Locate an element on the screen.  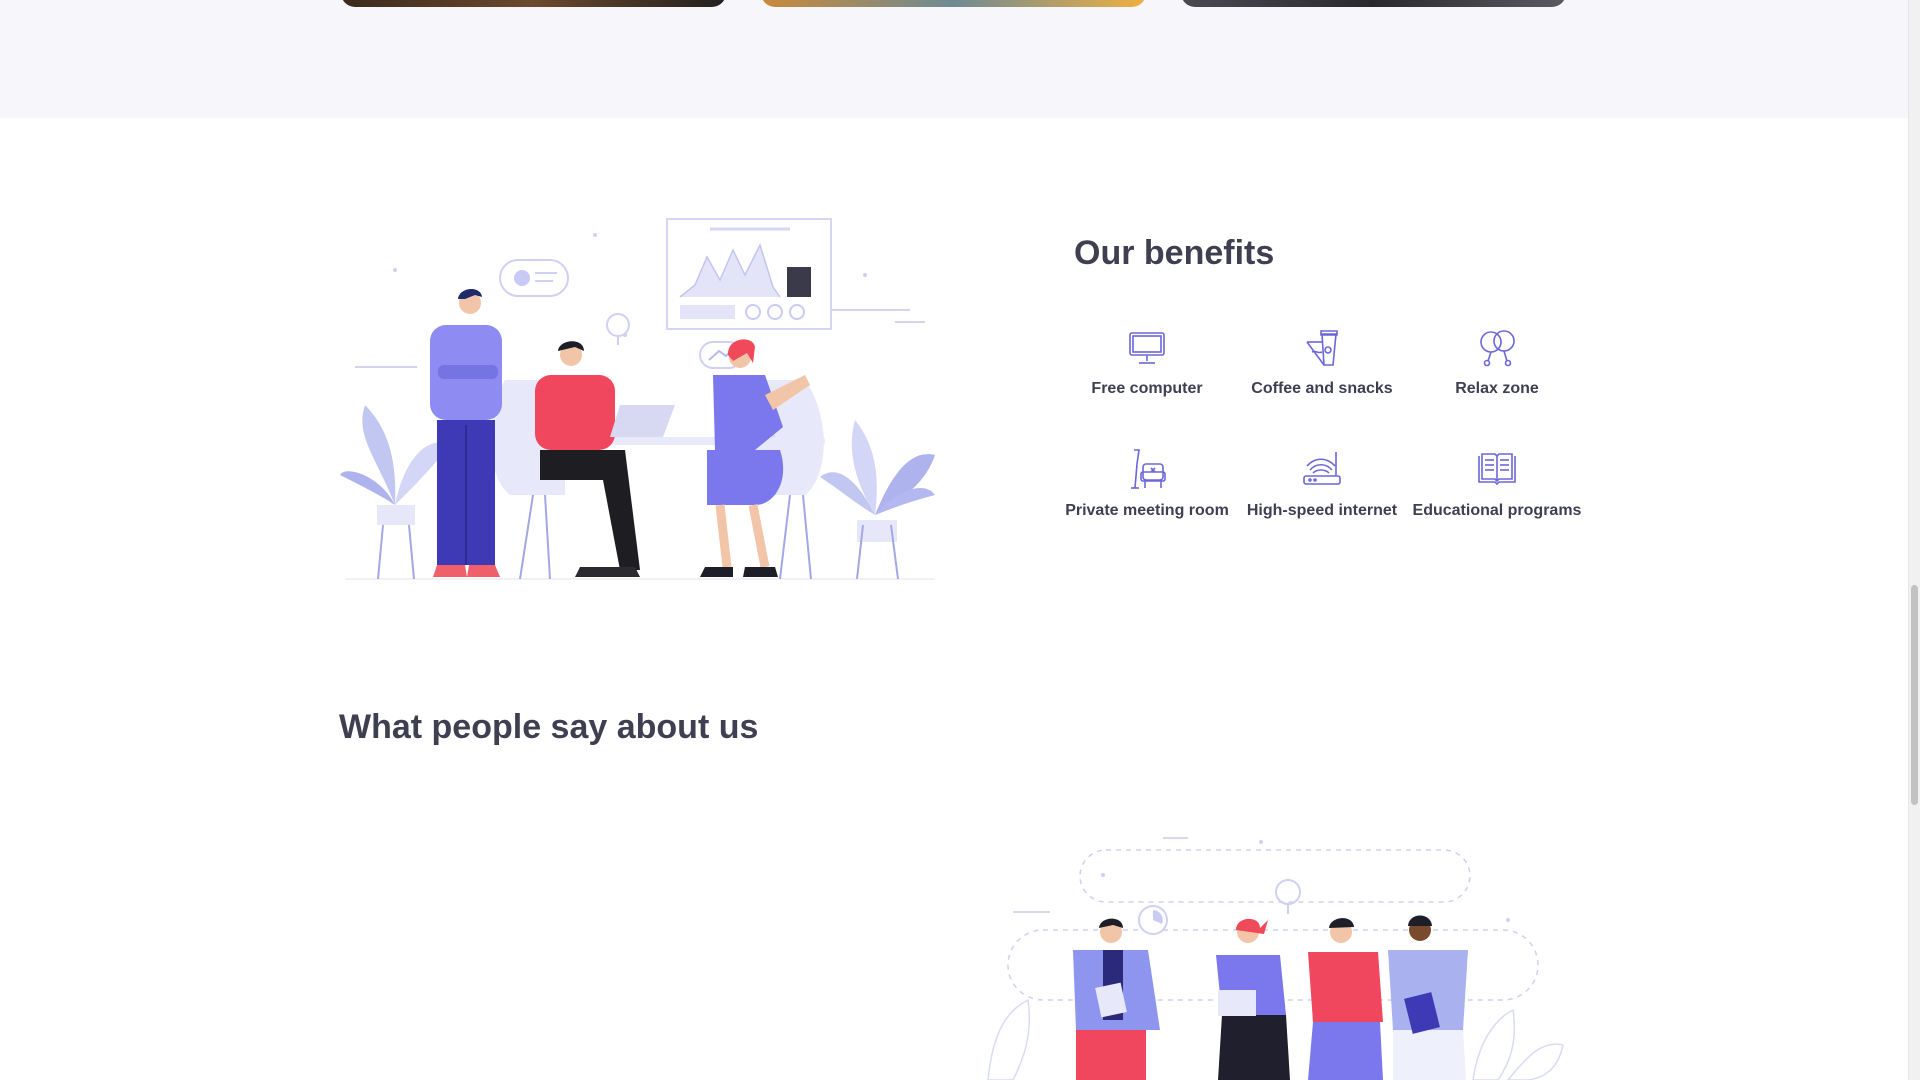
benefit-relax-zone: Relax zone is located at coordinates (1497, 364).